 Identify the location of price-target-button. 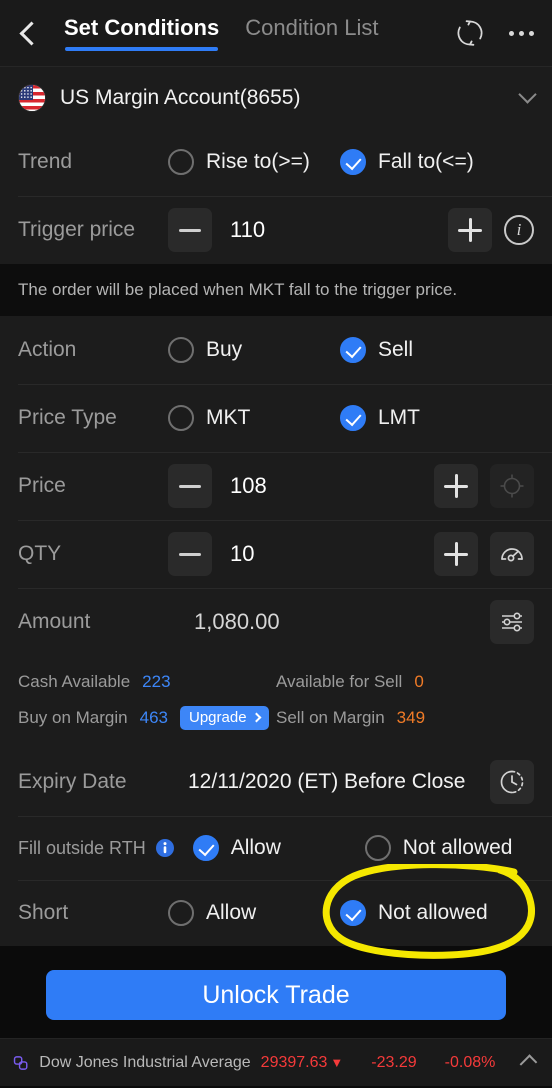
(512, 486).